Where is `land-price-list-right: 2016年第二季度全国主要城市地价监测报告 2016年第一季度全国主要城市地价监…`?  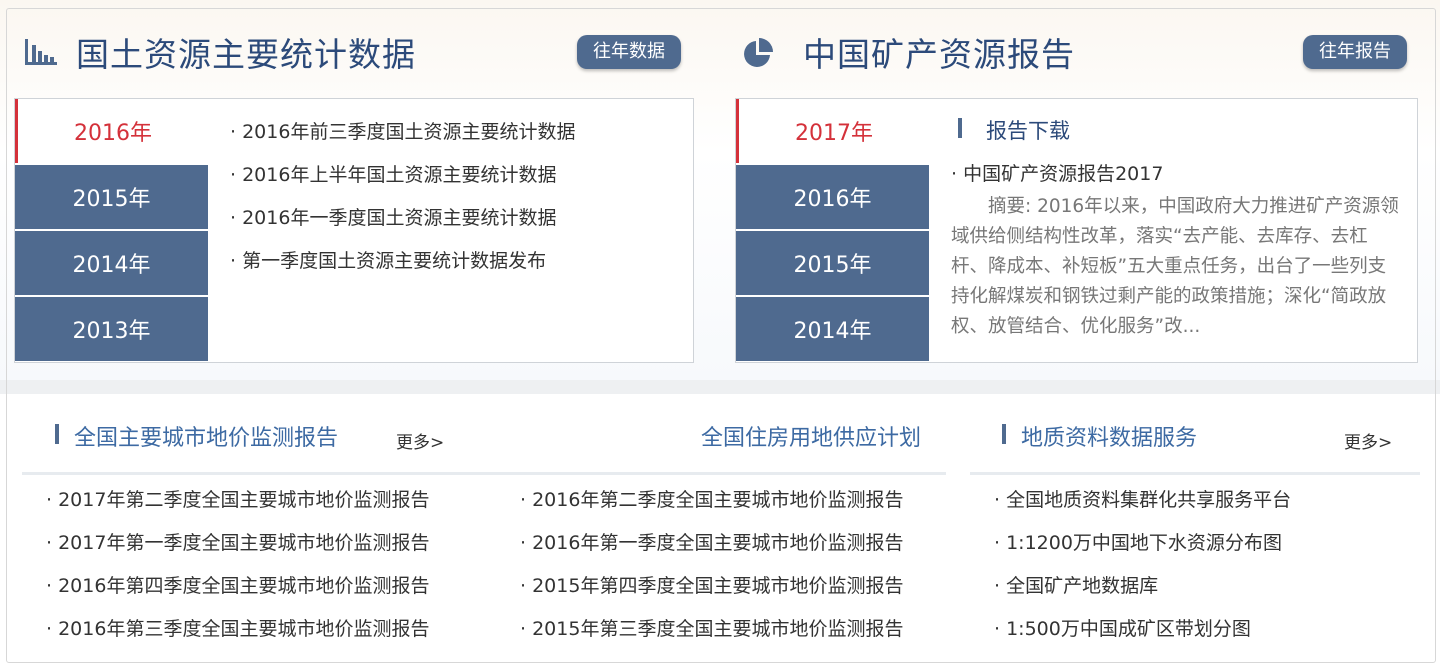
land-price-list-right: 2016年第二季度全国主要城市地价监测报告 2016年第一季度全国主要城市地价监… is located at coordinates (711, 571).